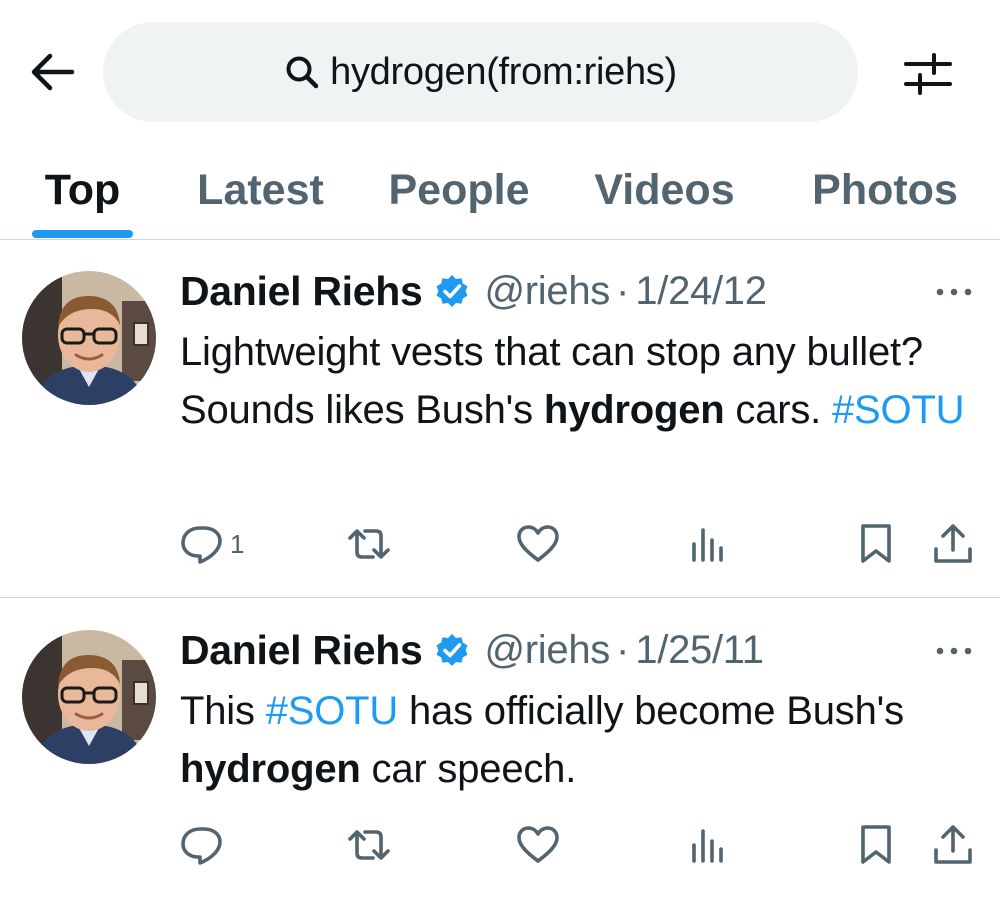 The height and width of the screenshot is (897, 1000). What do you see at coordinates (468, 769) in the screenshot?
I see `tweet-text-part: car speech.` at bounding box center [468, 769].